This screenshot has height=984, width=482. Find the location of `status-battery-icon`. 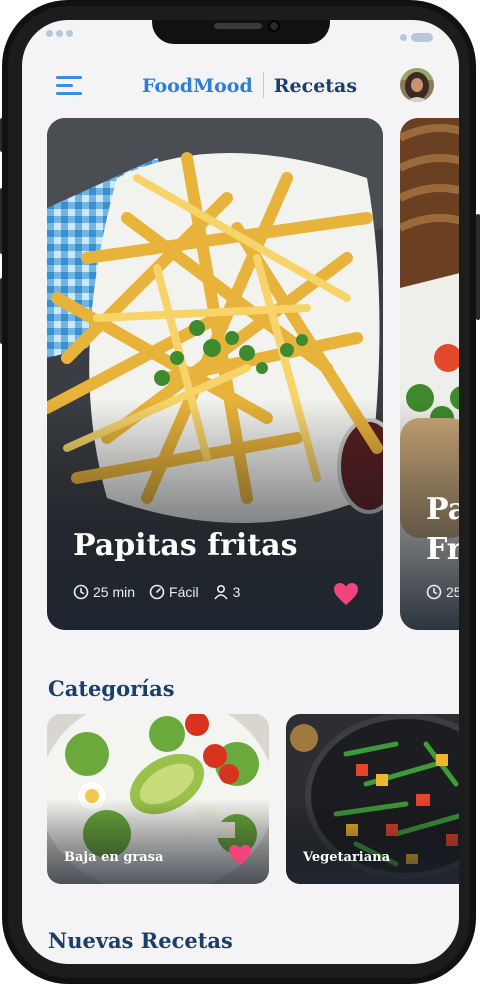

status-battery-icon is located at coordinates (416, 38).